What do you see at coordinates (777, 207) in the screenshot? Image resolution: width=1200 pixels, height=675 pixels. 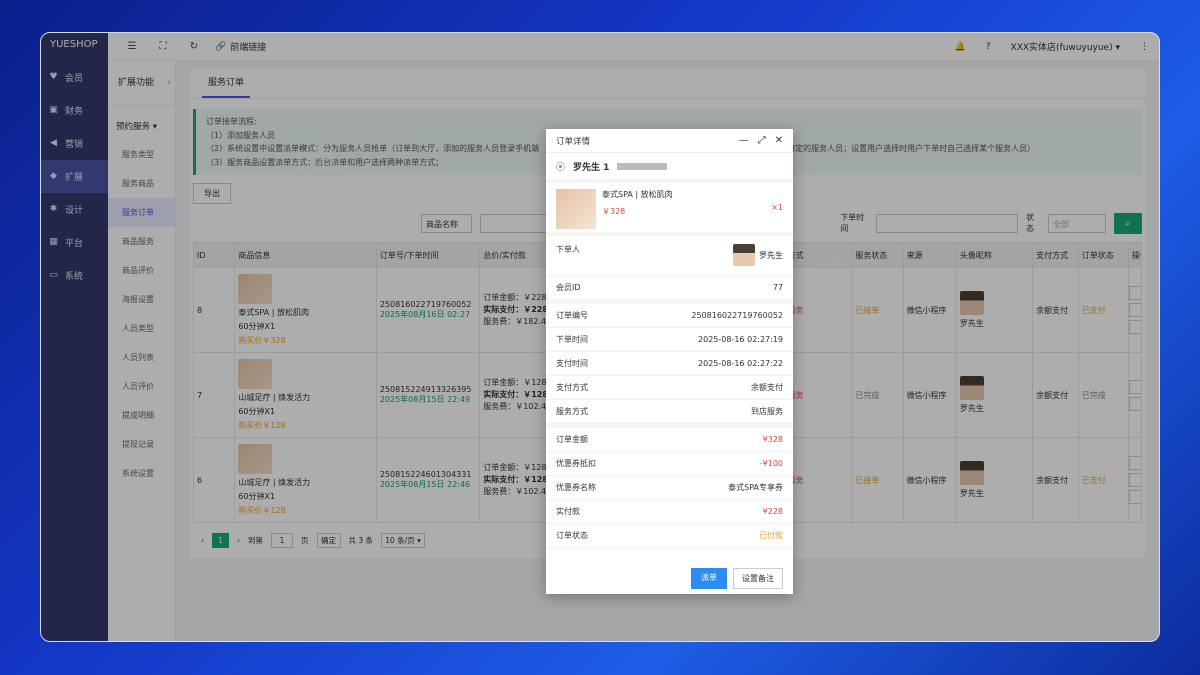 I see `product-qty: ×1` at bounding box center [777, 207].